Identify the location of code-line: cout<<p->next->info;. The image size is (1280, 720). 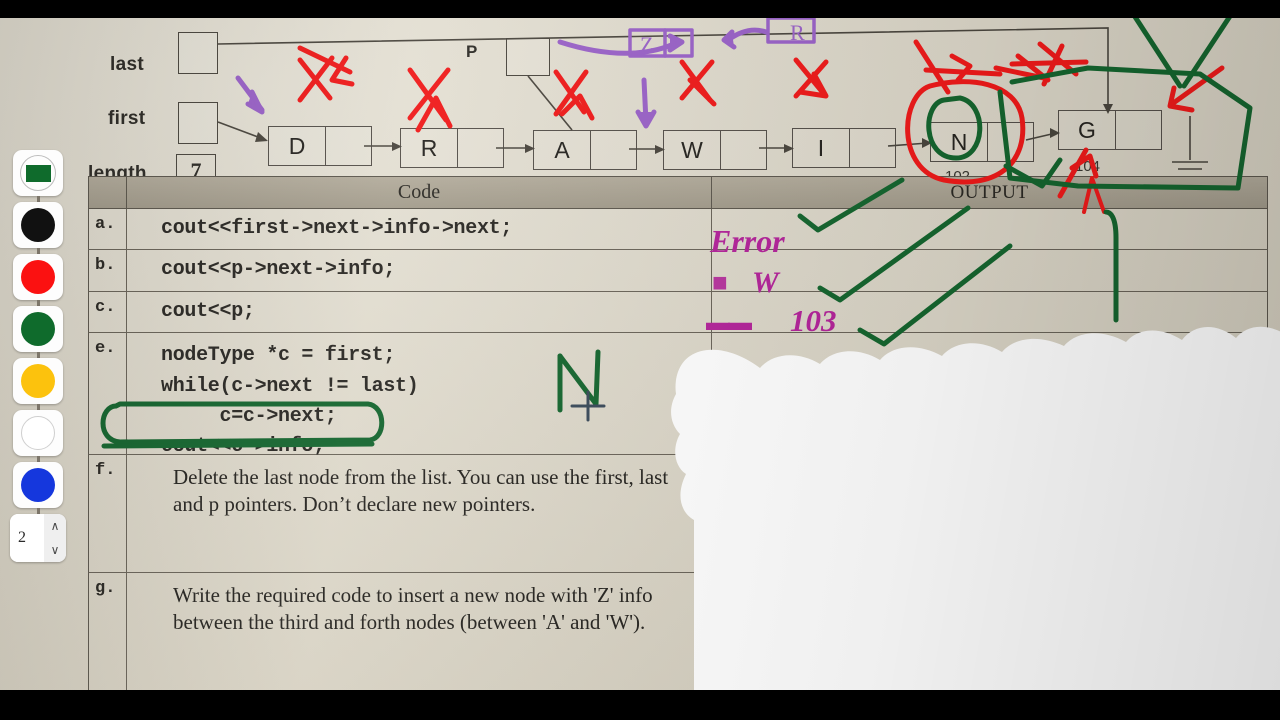
(278, 270).